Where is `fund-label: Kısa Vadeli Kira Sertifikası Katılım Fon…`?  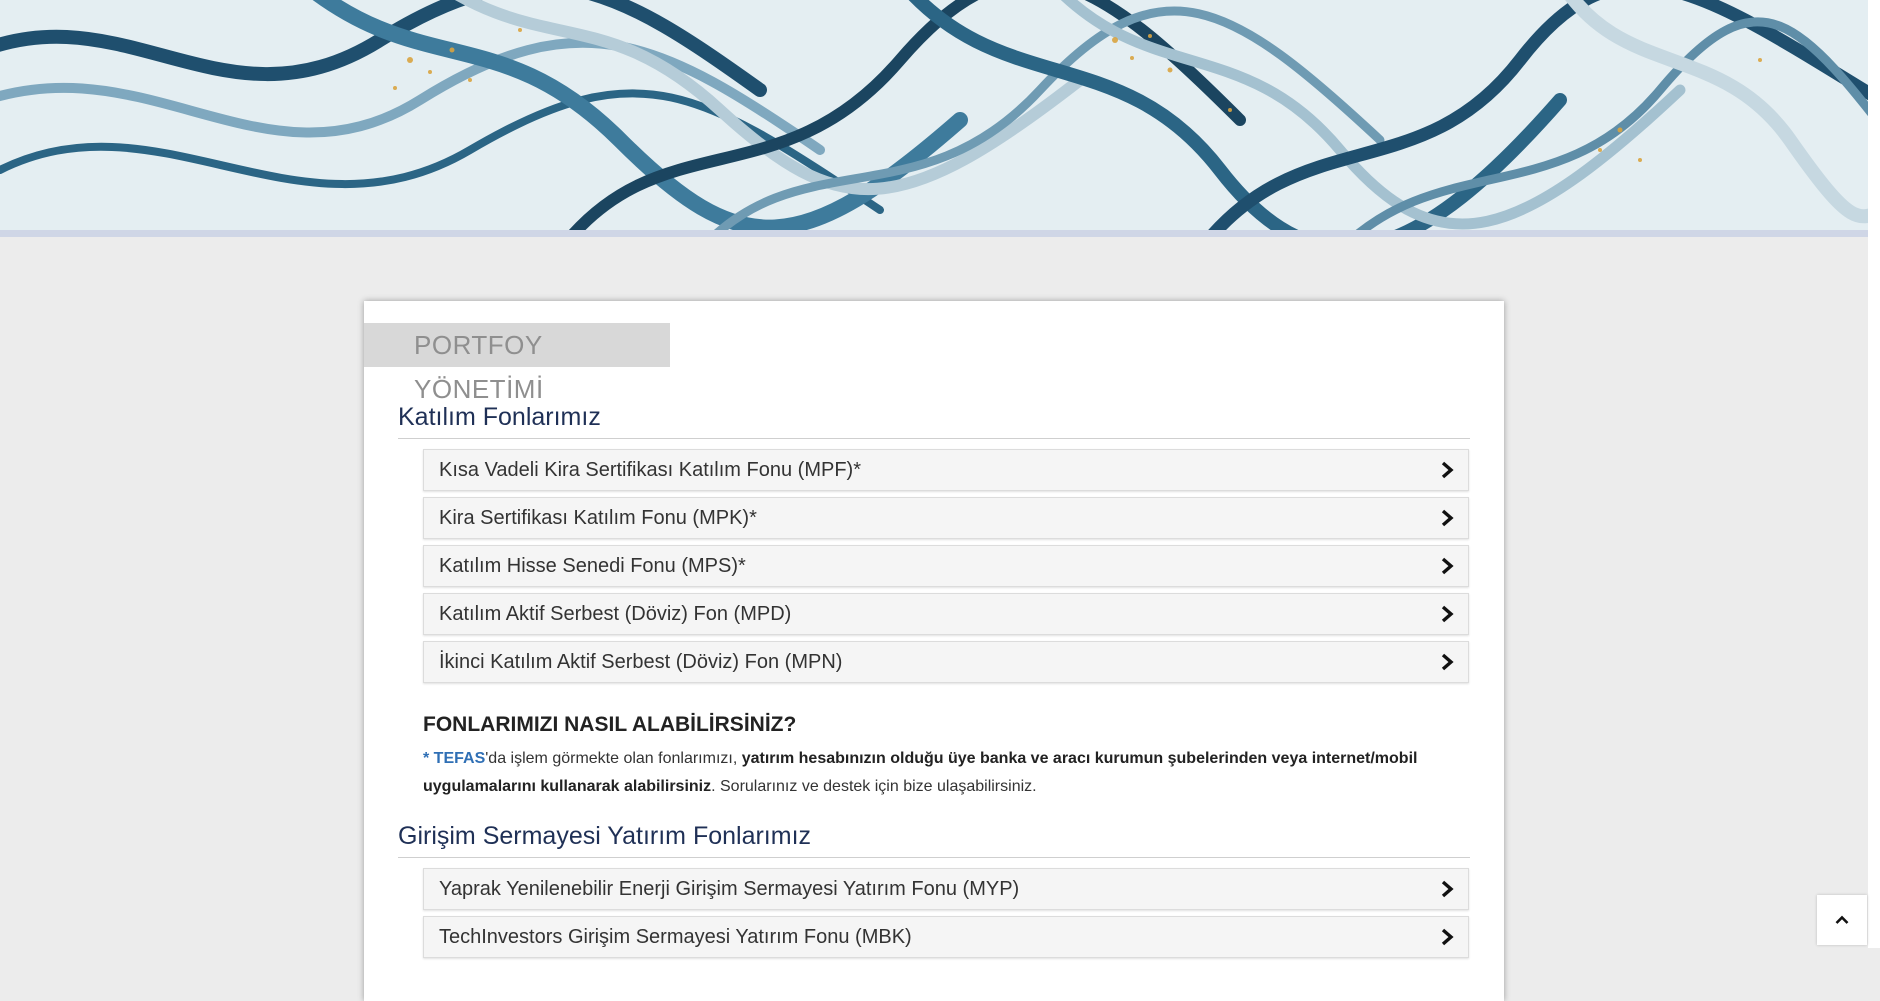
fund-label: Kısa Vadeli Kira Sertifikası Katılım Fon… is located at coordinates (650, 470).